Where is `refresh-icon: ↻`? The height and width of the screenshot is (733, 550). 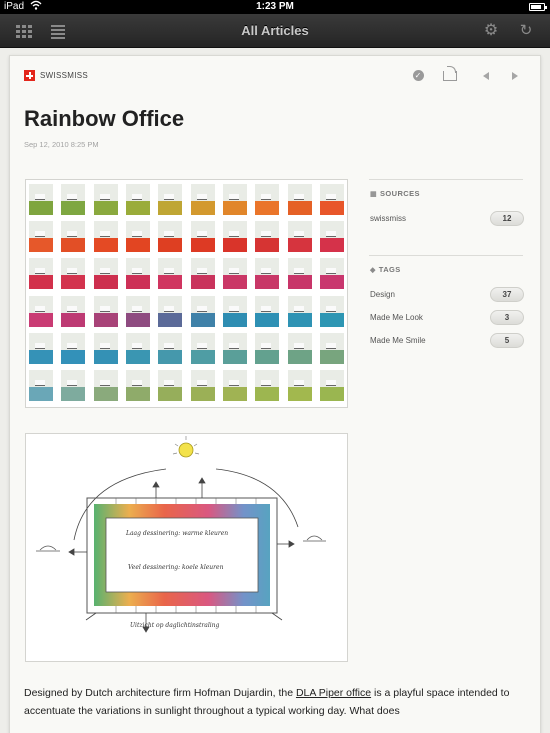
refresh-icon: ↻ is located at coordinates (526, 31).